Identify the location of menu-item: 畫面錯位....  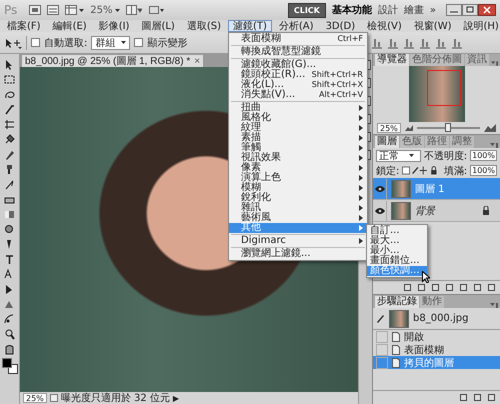
(397, 261).